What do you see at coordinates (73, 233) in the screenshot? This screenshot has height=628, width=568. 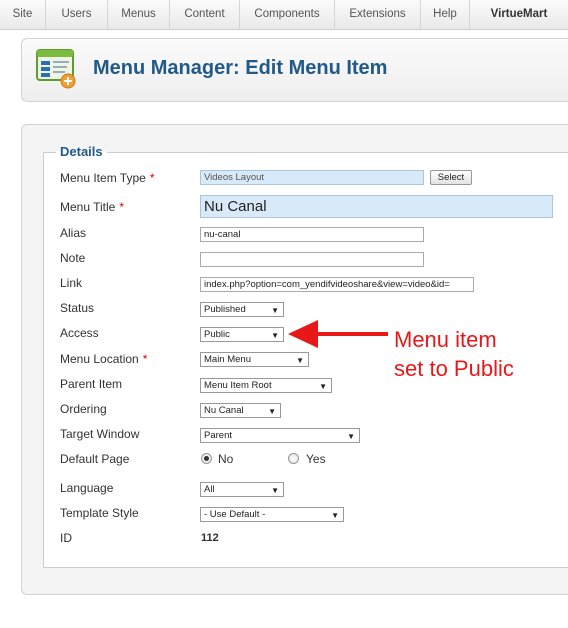 I see `alias-label: Alias` at bounding box center [73, 233].